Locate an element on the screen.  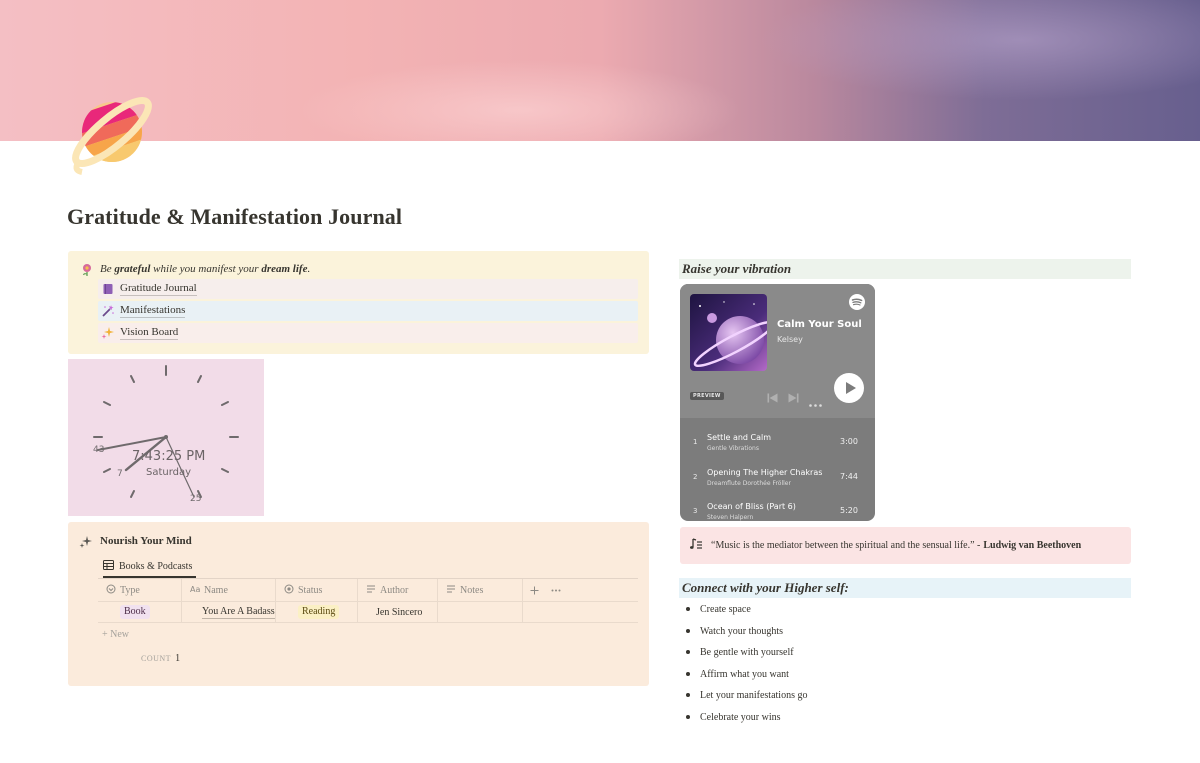
playlist-title: Calm Your Soul is located at coordinates (819, 324).